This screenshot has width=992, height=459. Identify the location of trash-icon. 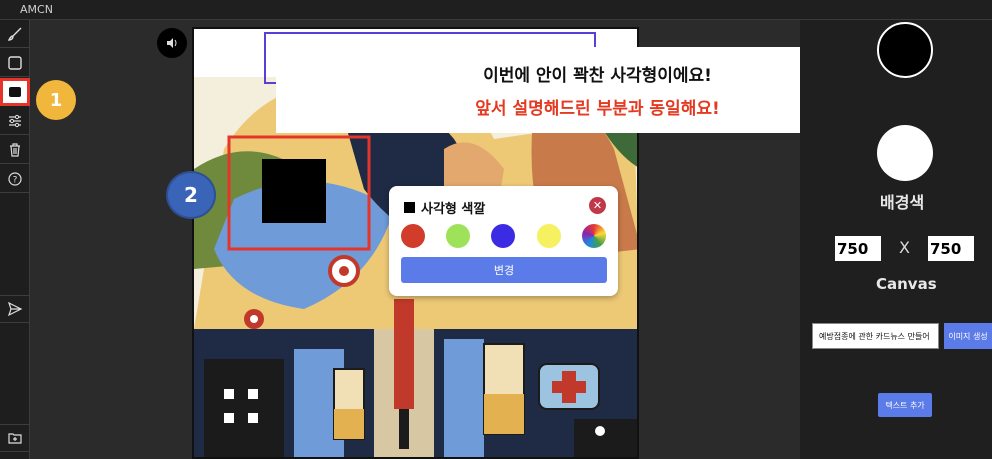
(15, 149).